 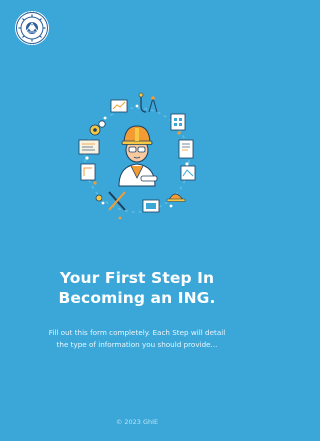 What do you see at coordinates (137, 278) in the screenshot?
I see `hero-title-line-1: Your First Step In` at bounding box center [137, 278].